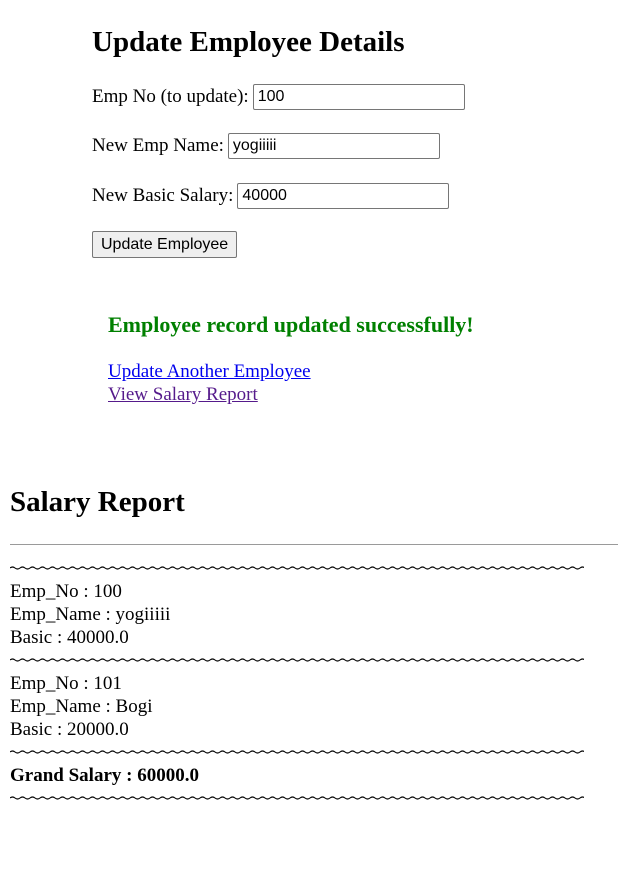 The image size is (618, 882). What do you see at coordinates (209, 371) in the screenshot?
I see `update-another-link: Update Another Employee` at bounding box center [209, 371].